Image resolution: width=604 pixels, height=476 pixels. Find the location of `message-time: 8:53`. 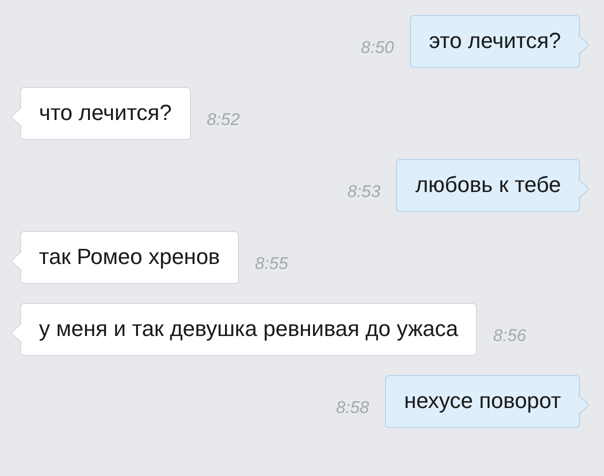

message-time: 8:53 is located at coordinates (363, 192).